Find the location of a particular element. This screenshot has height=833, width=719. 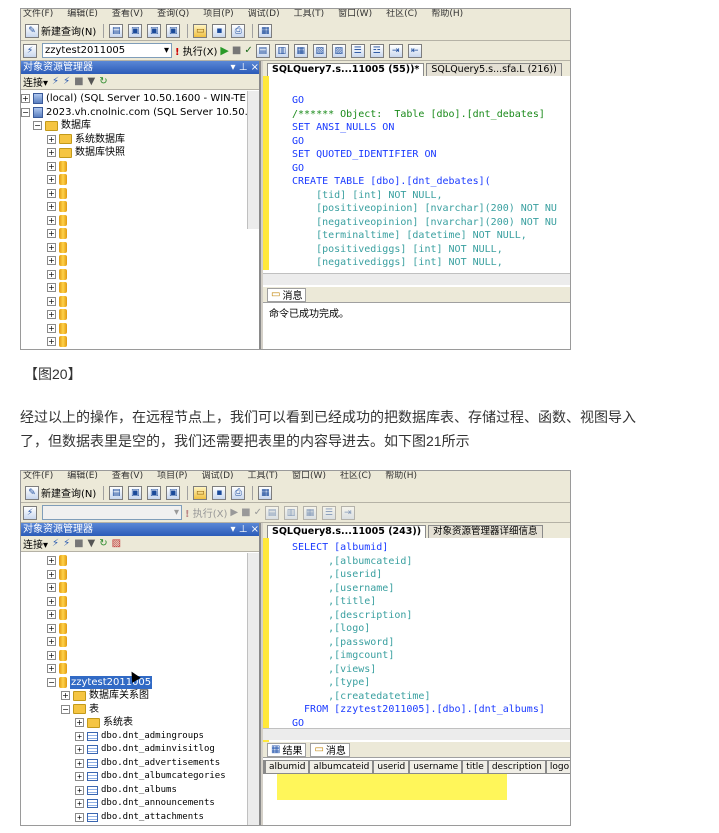

connect-icon: ⚡ is located at coordinates (30, 512).